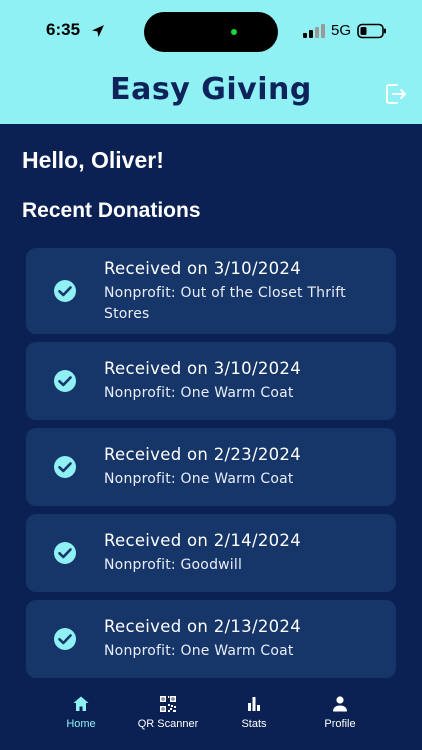  I want to click on donation-nonprofit: Nonprofit: Goodwill, so click(173, 565).